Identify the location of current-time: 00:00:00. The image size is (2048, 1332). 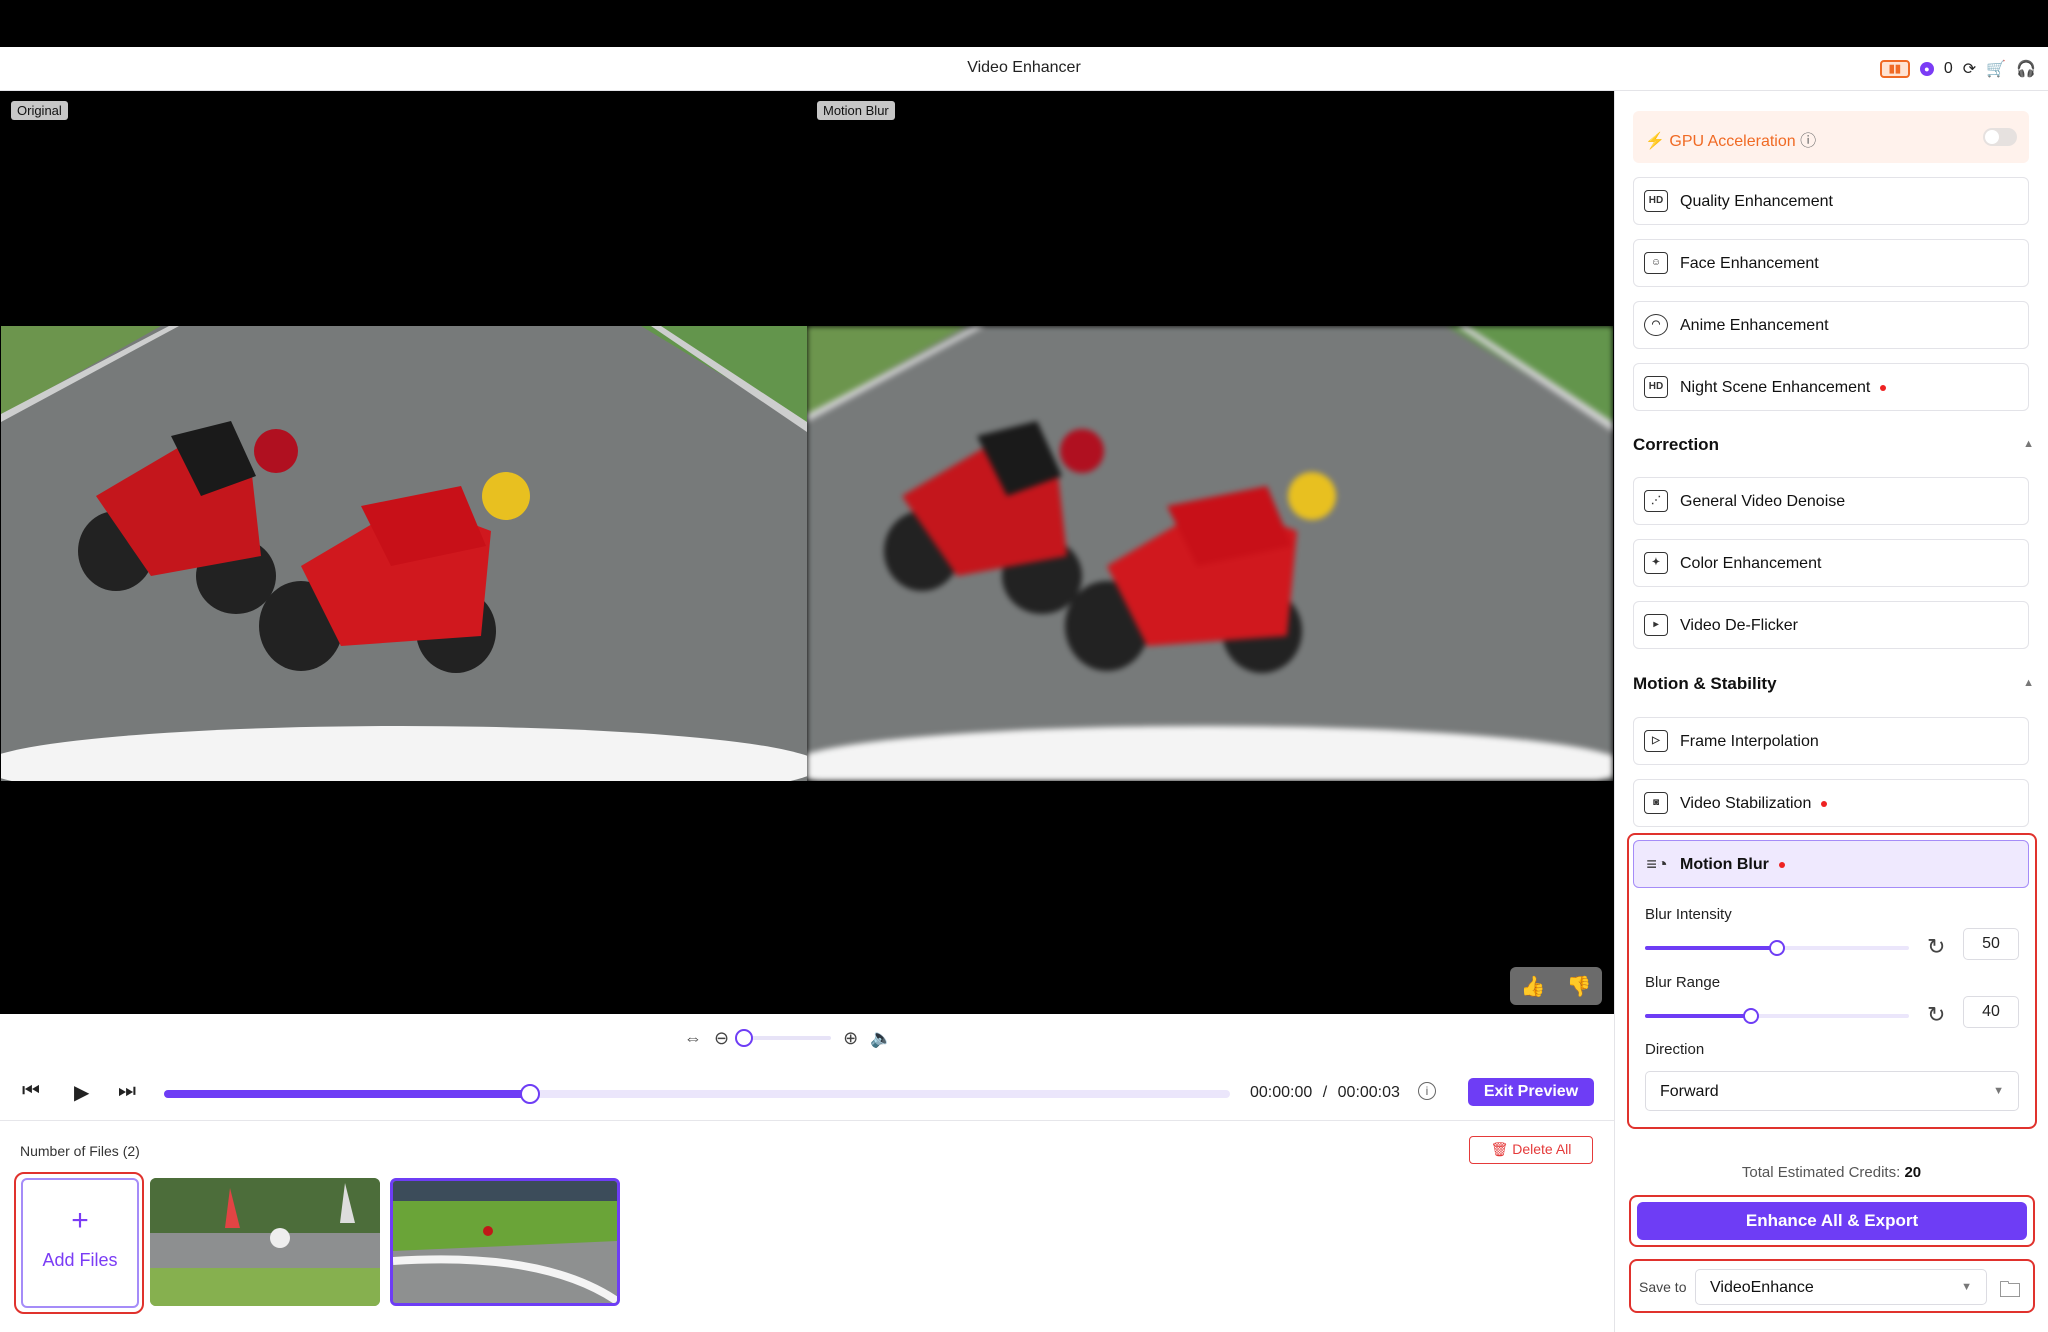
(1281, 1092).